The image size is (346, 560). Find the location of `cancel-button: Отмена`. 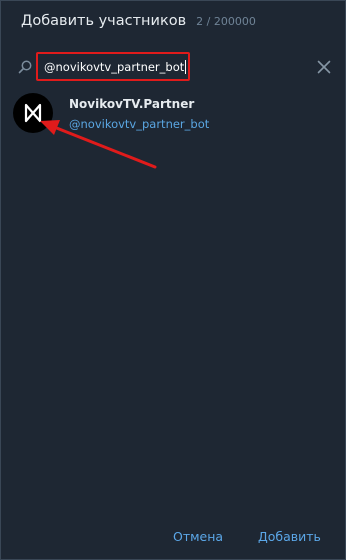

cancel-button: Отмена is located at coordinates (198, 536).